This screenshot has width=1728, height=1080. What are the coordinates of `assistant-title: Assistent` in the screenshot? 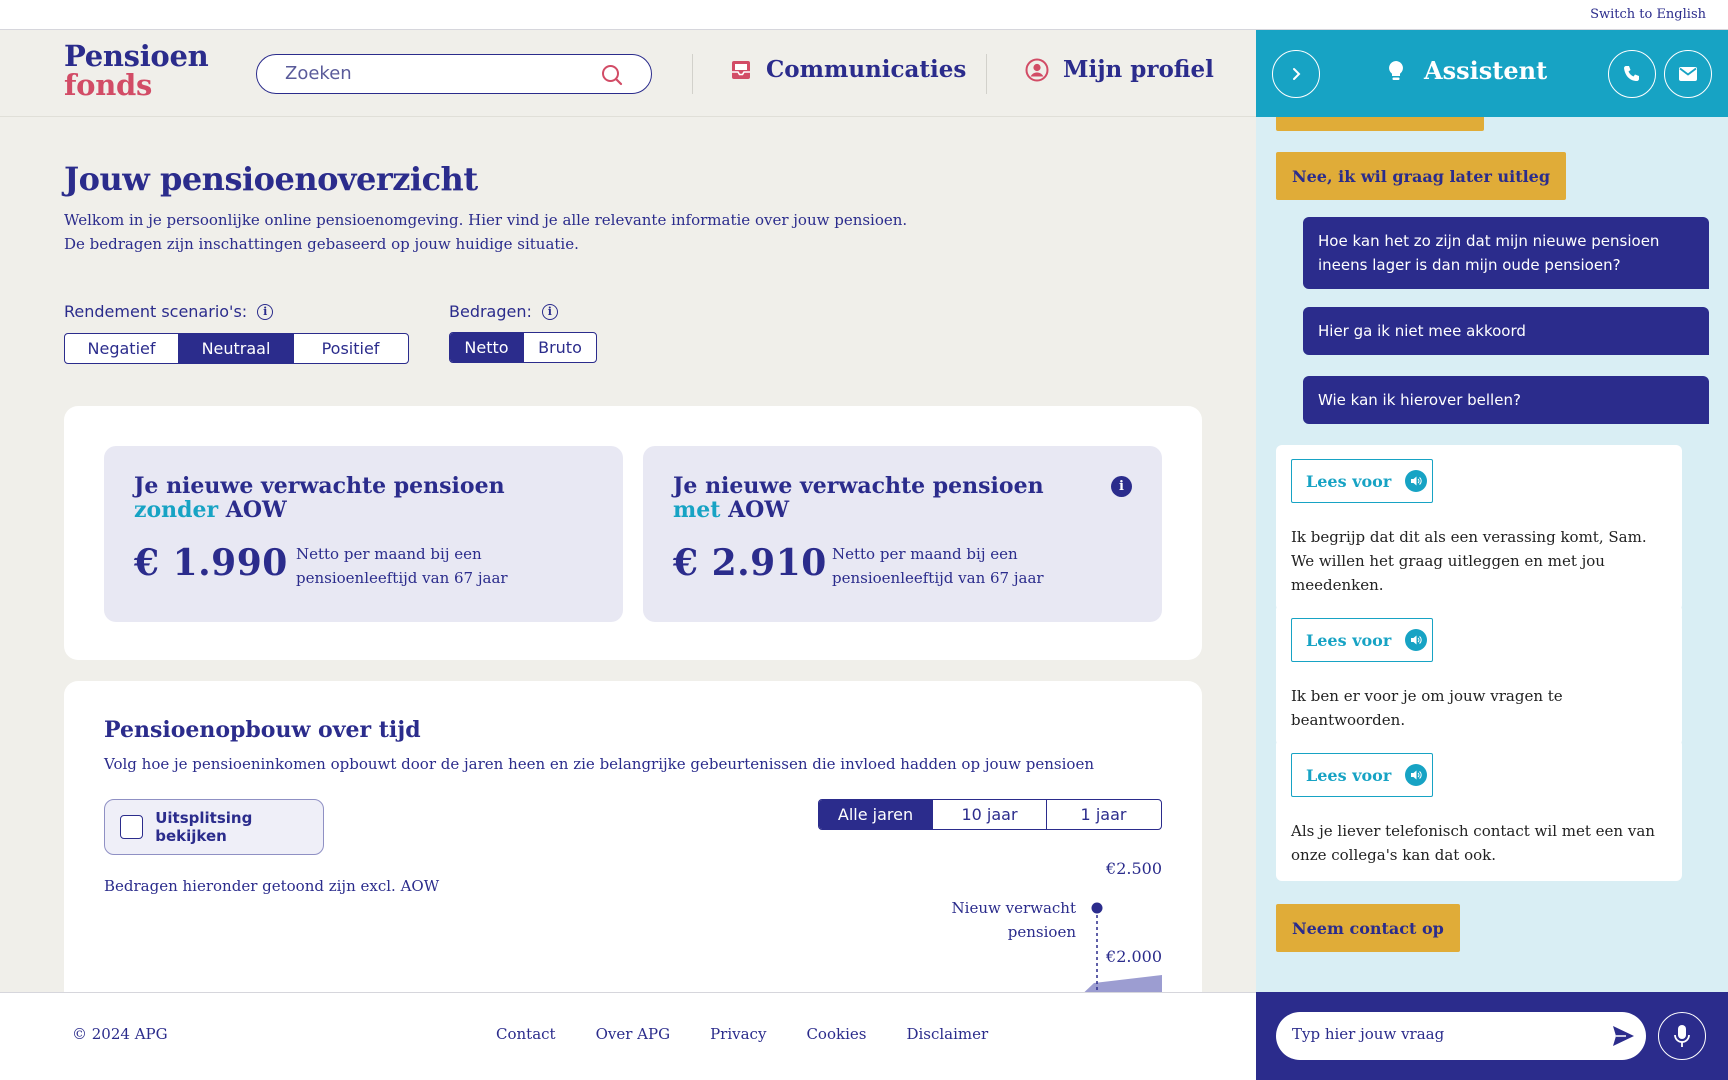 It's located at (1467, 70).